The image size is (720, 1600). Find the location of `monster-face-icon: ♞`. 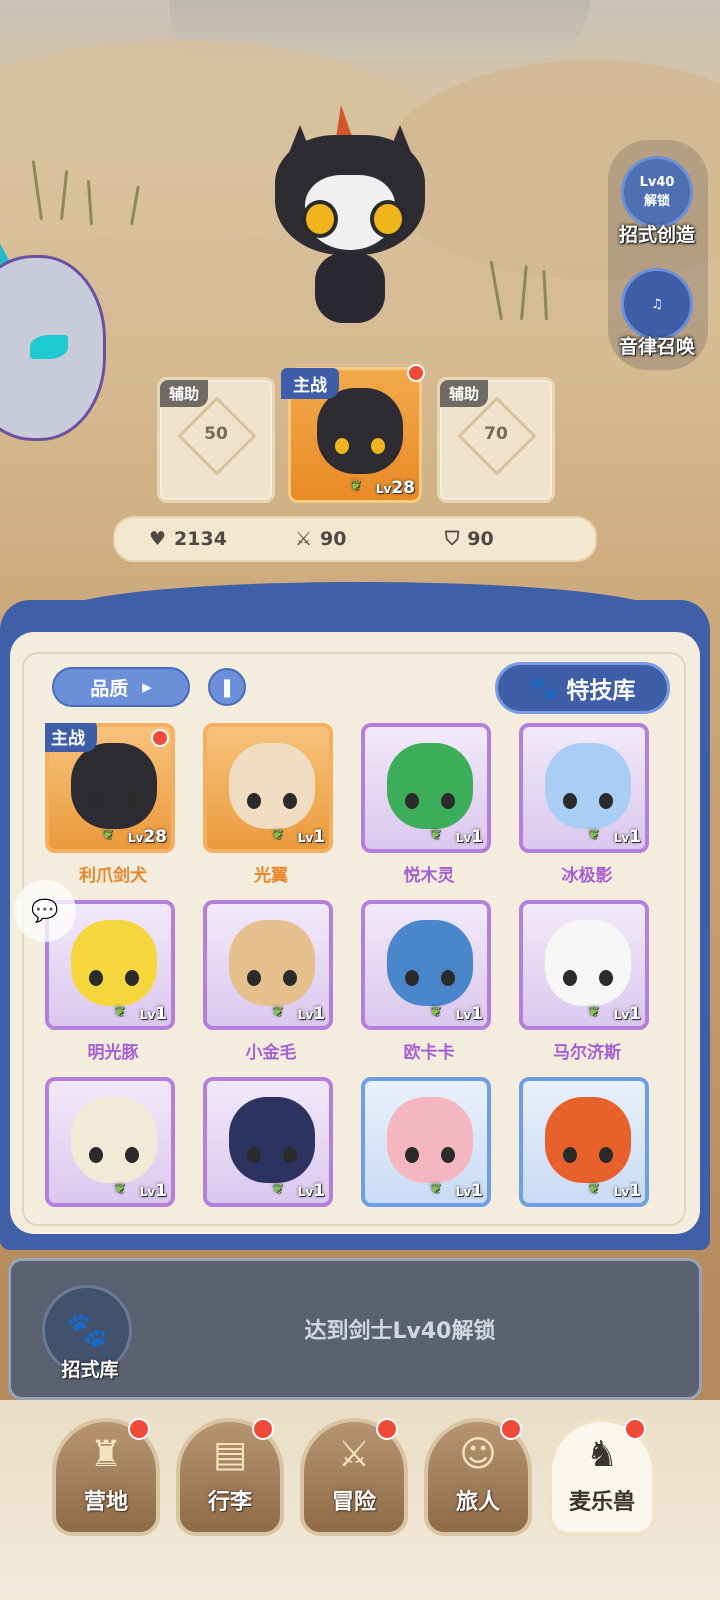

monster-face-icon: ♞ is located at coordinates (602, 1454).